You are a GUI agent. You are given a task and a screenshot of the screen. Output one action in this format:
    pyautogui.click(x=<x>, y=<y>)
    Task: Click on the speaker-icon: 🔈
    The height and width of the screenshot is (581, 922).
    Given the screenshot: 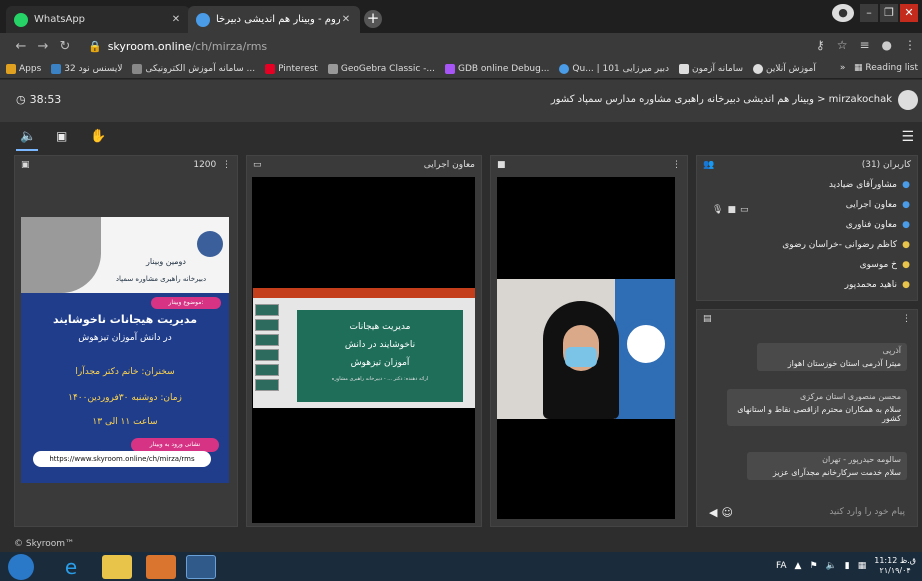 What is the action you would take?
    pyautogui.click(x=28, y=136)
    